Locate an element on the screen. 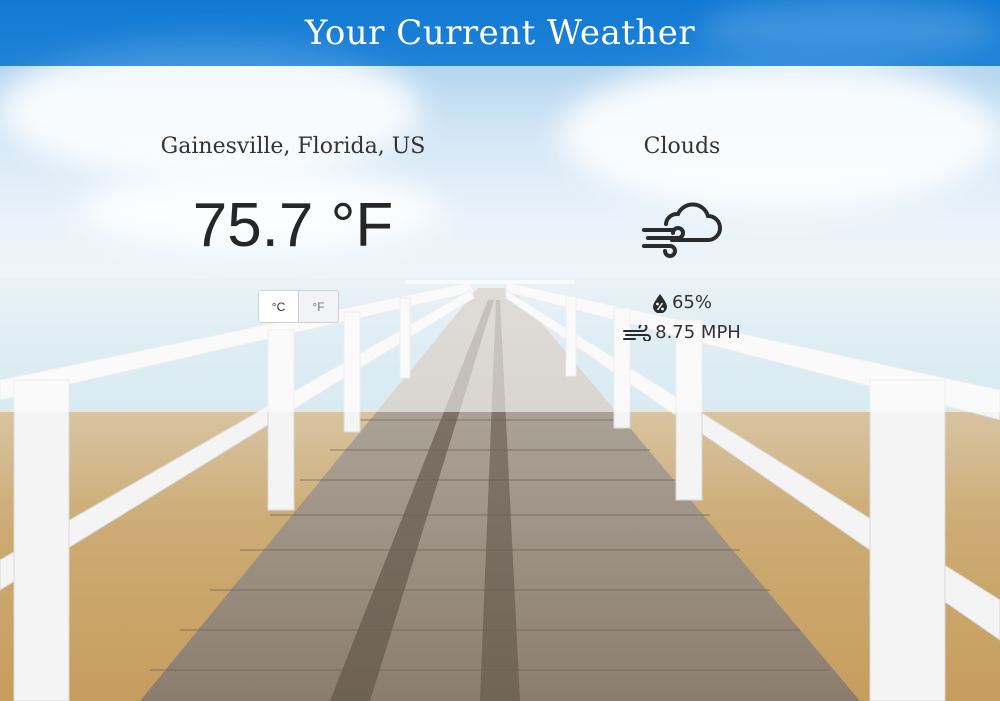  page-title: Your Current Weather is located at coordinates (500, 33).